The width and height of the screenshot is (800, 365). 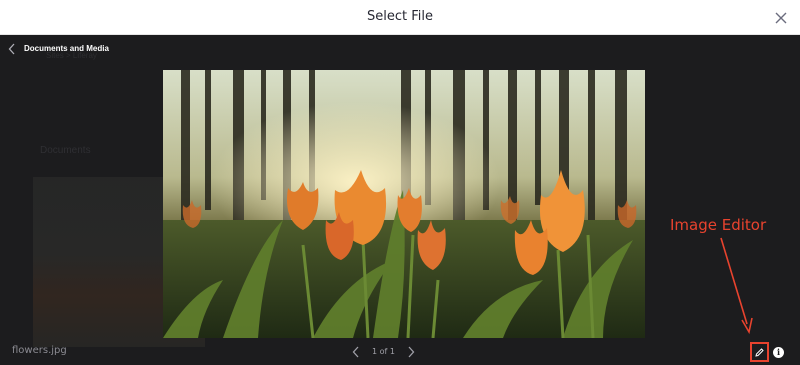 I want to click on viewer-title: Documents and Media, so click(x=66, y=48).